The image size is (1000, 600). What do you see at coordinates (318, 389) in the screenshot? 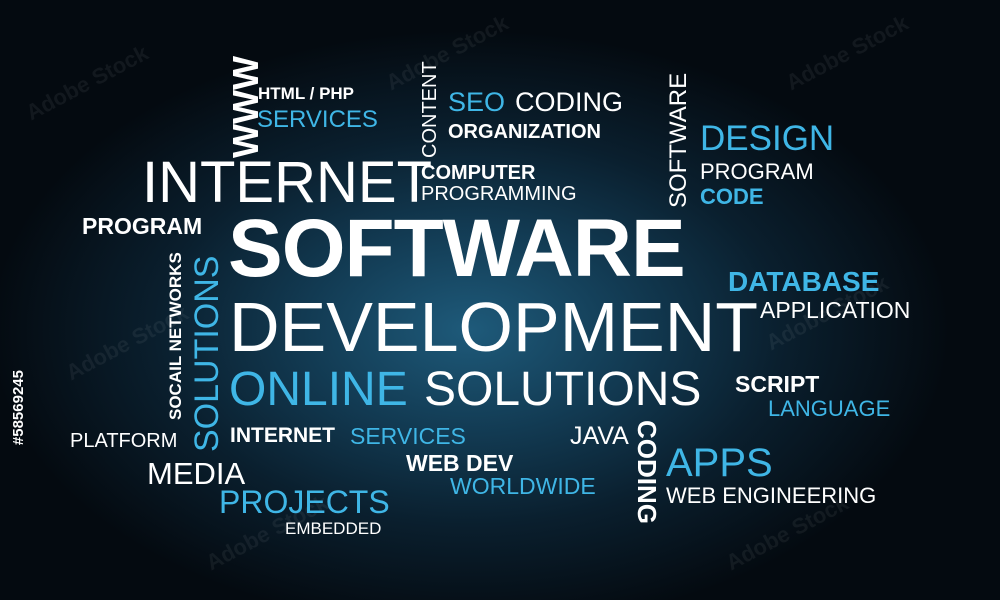
I see `word-online: ONLINE` at bounding box center [318, 389].